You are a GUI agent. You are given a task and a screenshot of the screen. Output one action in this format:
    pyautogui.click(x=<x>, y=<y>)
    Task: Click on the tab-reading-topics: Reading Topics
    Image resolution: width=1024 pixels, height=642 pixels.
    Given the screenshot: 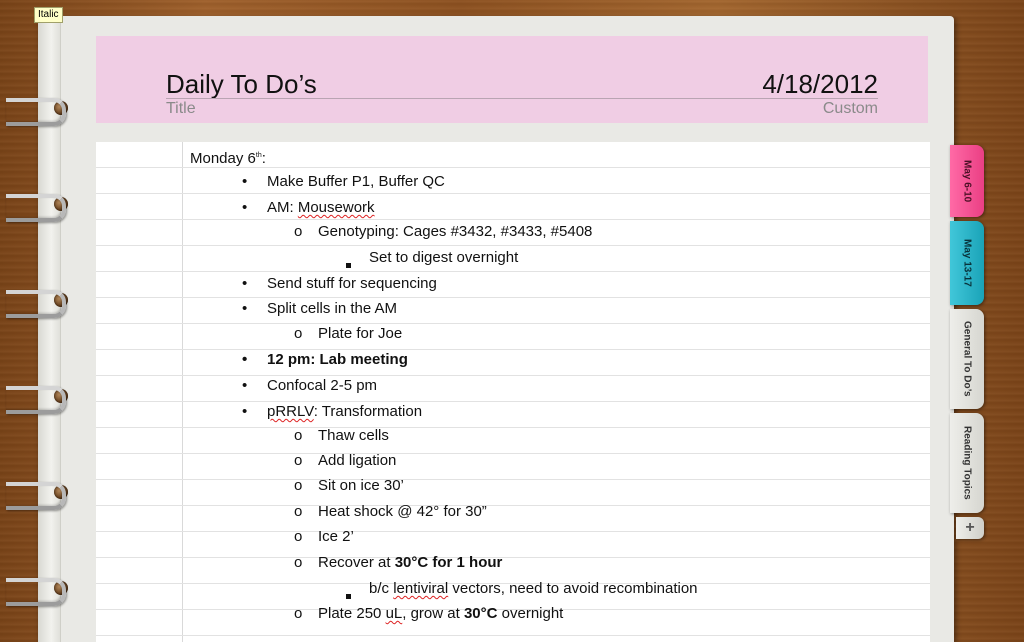 What is the action you would take?
    pyautogui.click(x=967, y=463)
    